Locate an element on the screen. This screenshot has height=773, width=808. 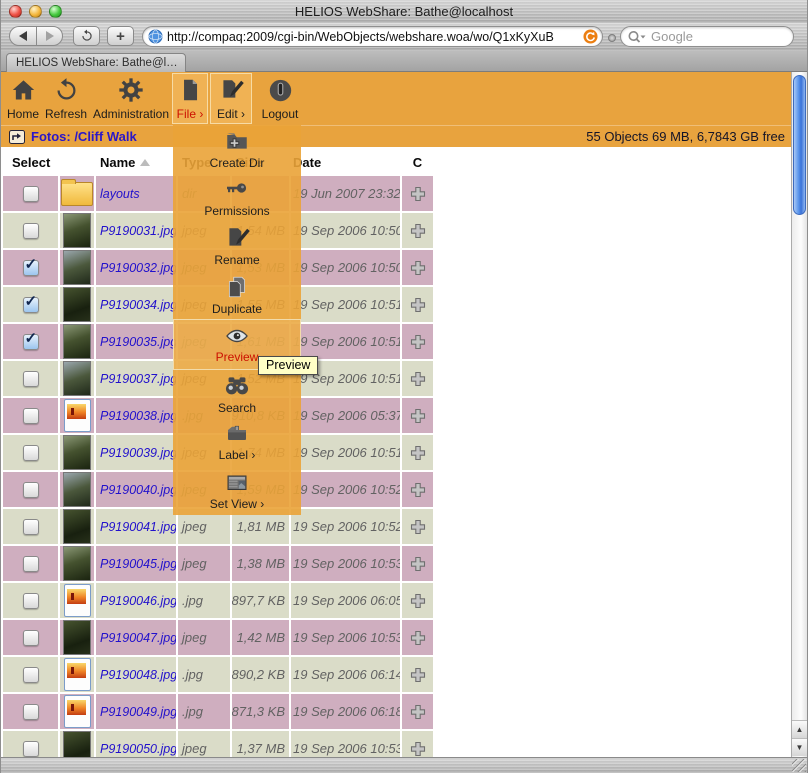
menu-item-label: Label › is located at coordinates (237, 442).